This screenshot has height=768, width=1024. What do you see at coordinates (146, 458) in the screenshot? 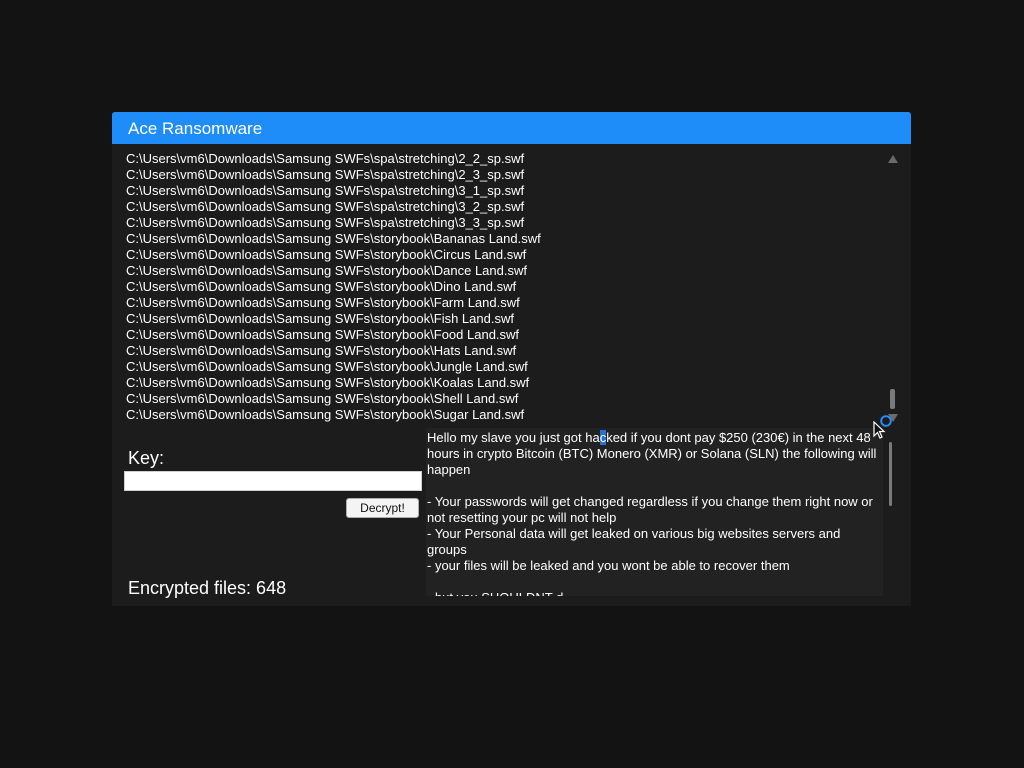
I see `key-label: Key:` at bounding box center [146, 458].